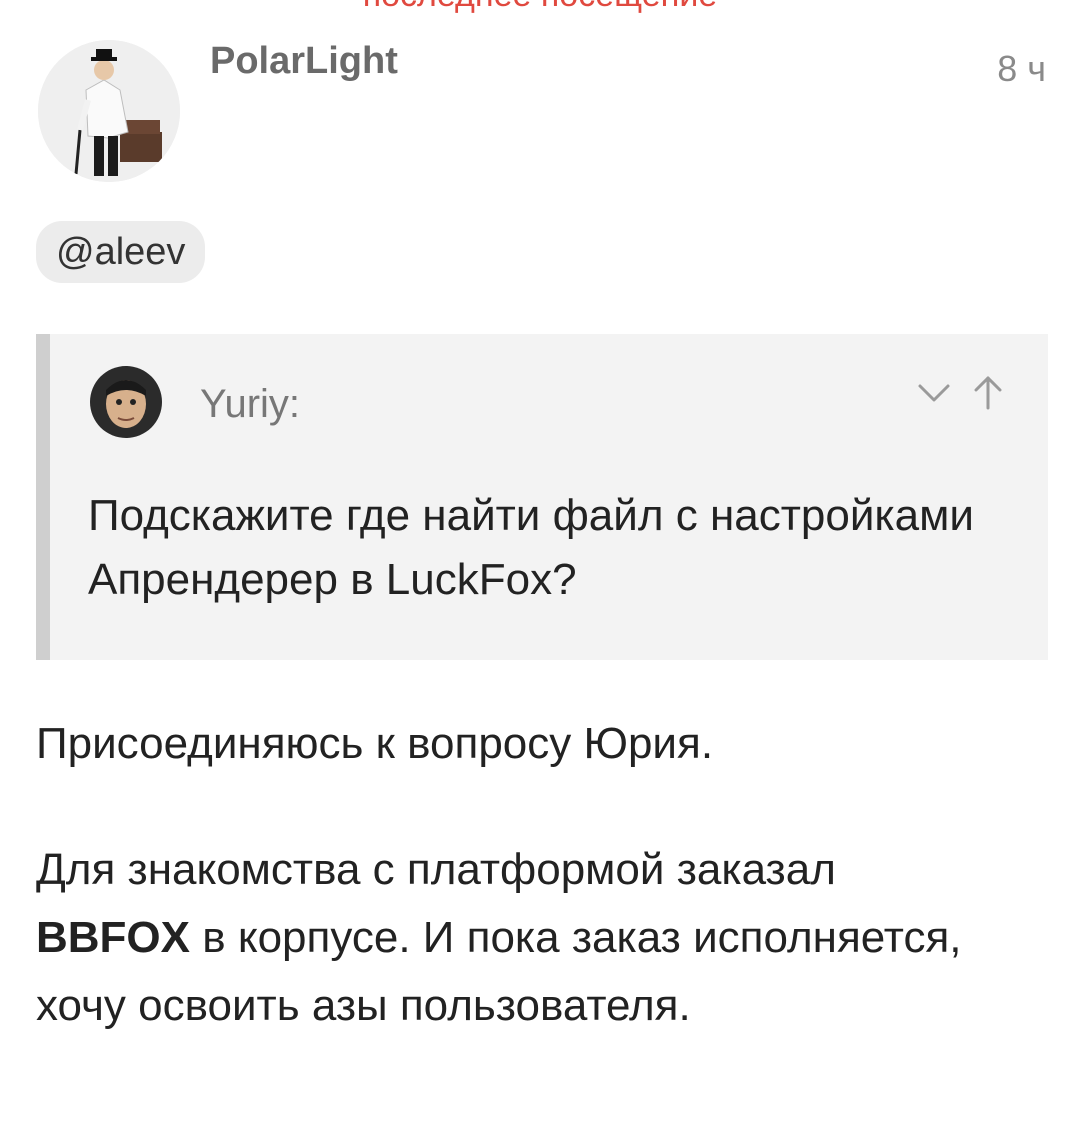  What do you see at coordinates (934, 392) in the screenshot?
I see `chevron-down-icon` at bounding box center [934, 392].